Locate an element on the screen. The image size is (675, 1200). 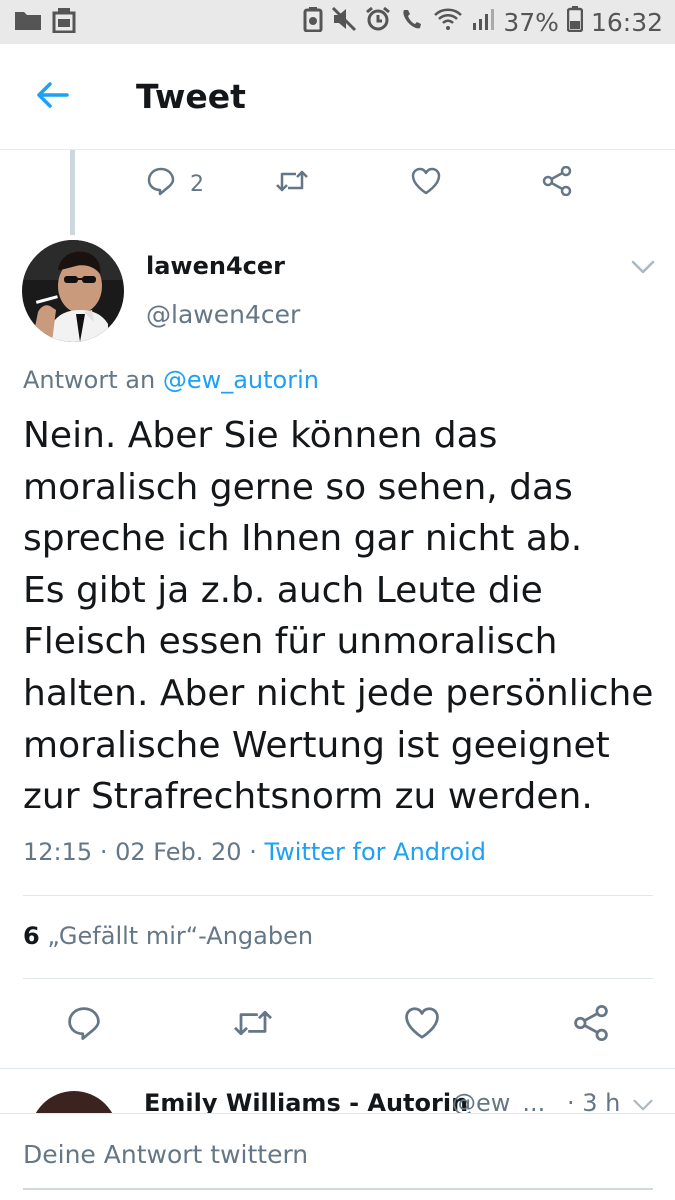
reply-button is located at coordinates (84, 1026).